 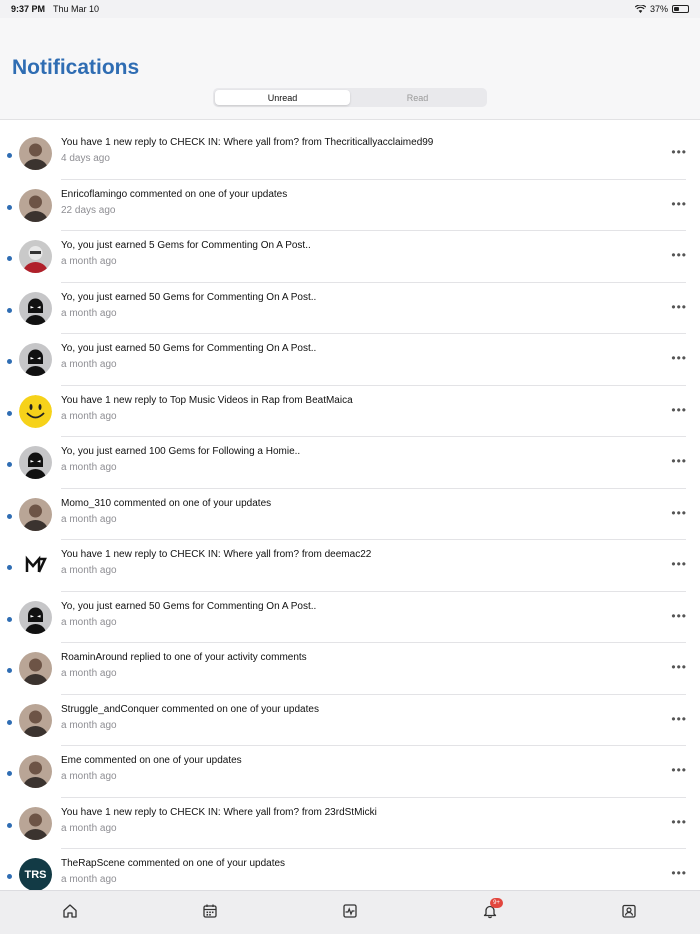 What do you see at coordinates (85, 158) in the screenshot?
I see `notification-time: 4 days ago` at bounding box center [85, 158].